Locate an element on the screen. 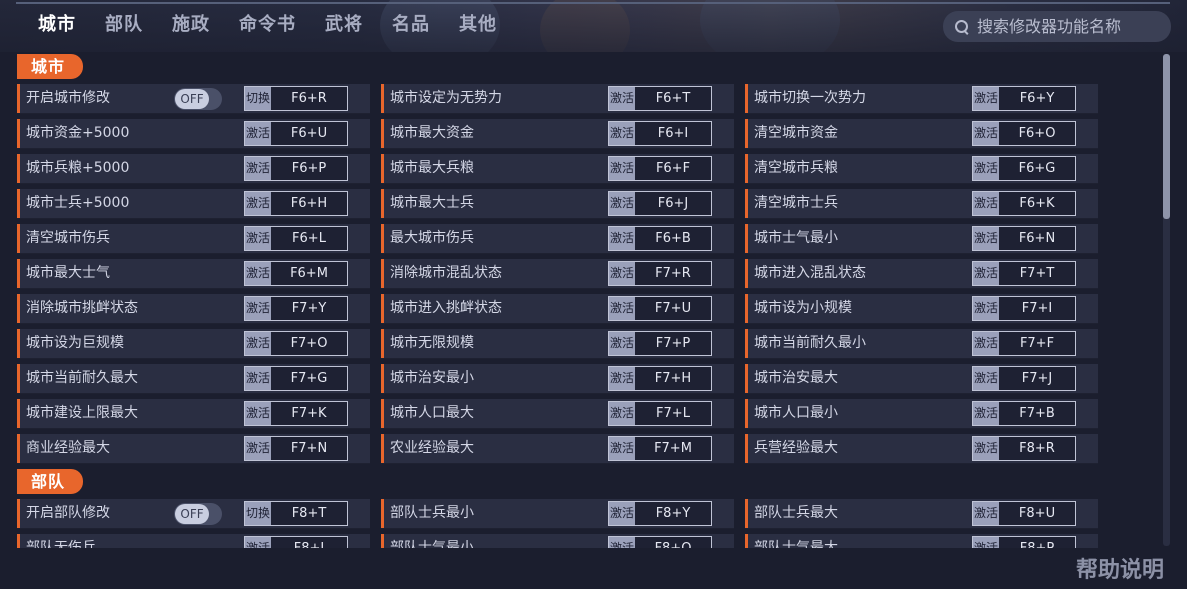  hotkey-button: 激活 F7+O is located at coordinates (296, 343).